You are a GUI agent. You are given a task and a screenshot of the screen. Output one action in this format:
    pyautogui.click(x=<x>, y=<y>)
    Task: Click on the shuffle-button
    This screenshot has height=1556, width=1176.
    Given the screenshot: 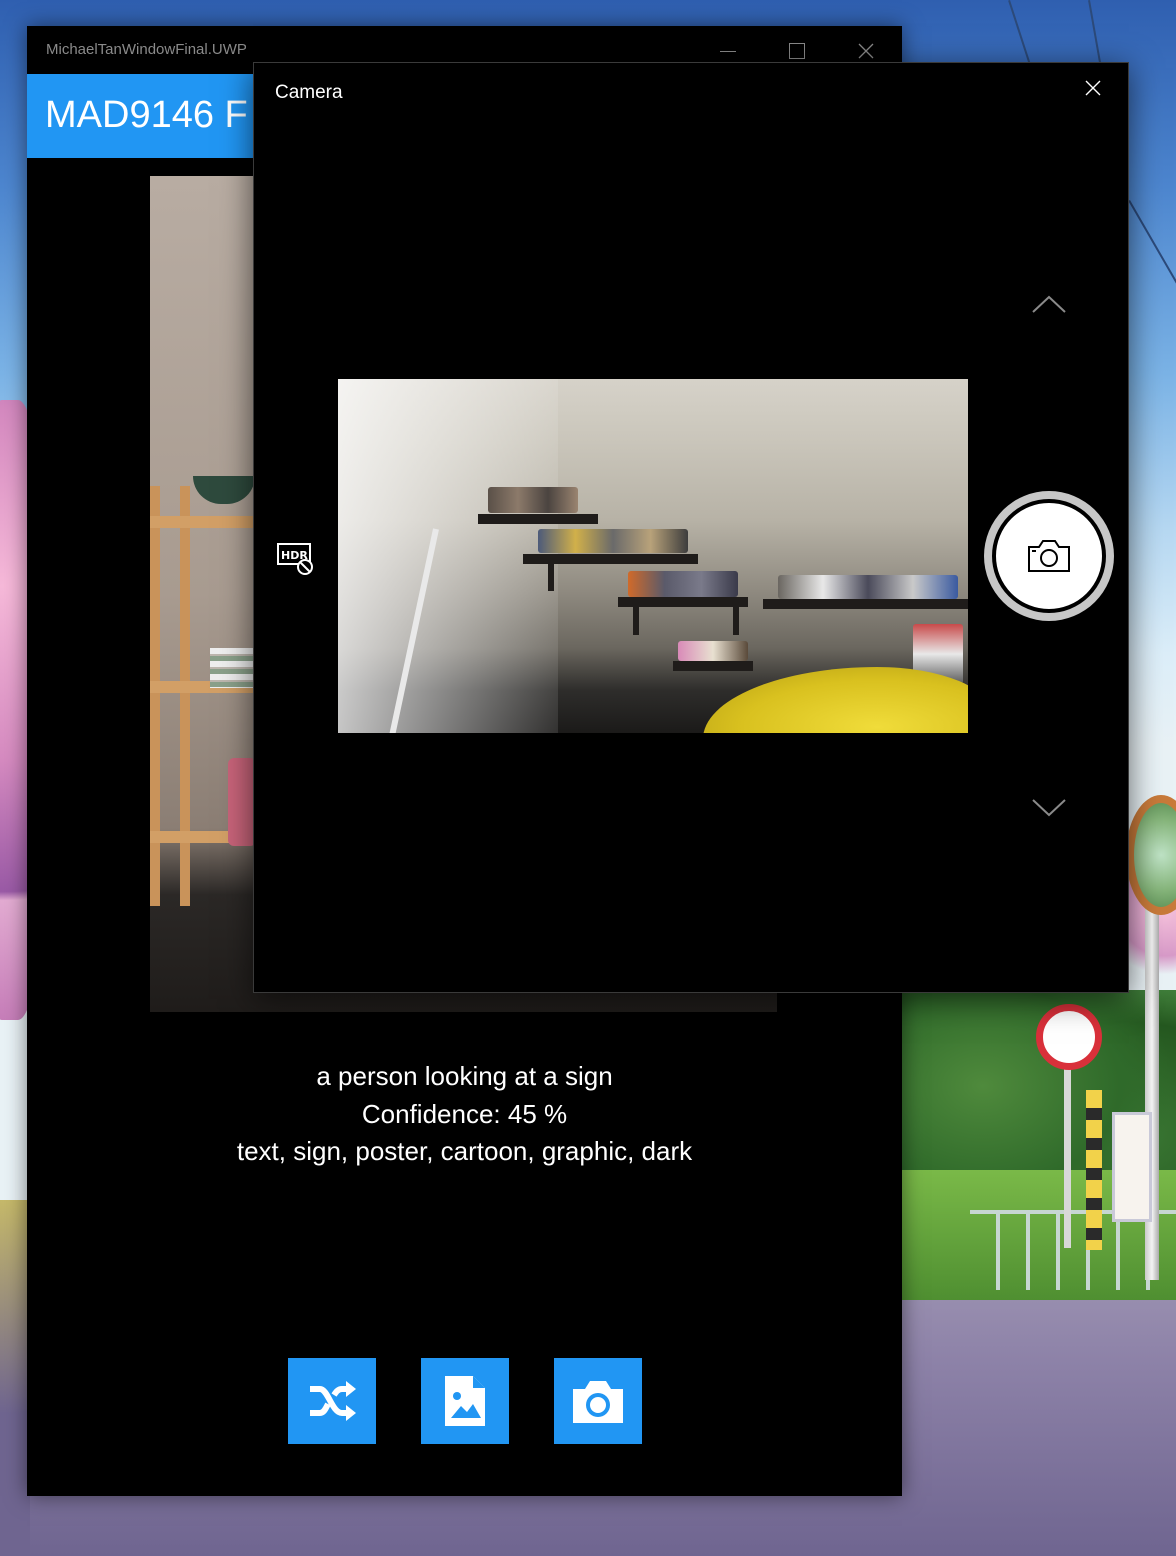 What is the action you would take?
    pyautogui.click(x=332, y=1401)
    